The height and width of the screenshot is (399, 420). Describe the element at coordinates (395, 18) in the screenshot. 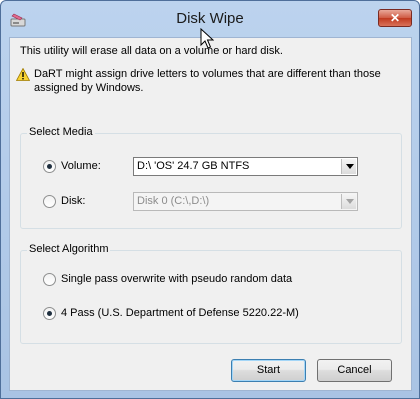

I see `close-button: ✕` at that location.